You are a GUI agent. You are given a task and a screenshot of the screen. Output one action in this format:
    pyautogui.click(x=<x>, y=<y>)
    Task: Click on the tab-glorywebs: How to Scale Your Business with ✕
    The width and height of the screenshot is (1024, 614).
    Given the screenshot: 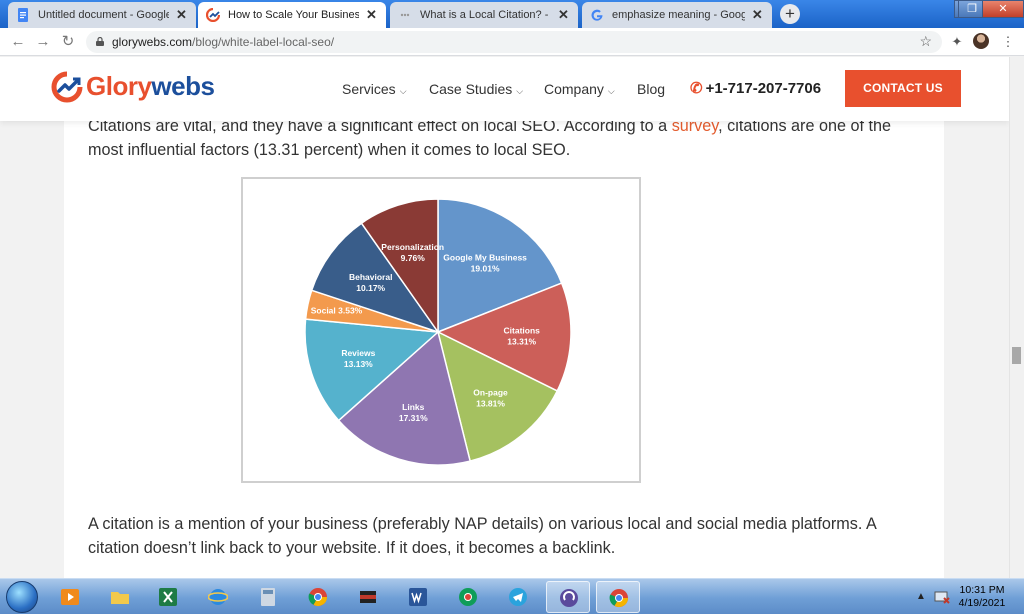 What is the action you would take?
    pyautogui.click(x=292, y=15)
    